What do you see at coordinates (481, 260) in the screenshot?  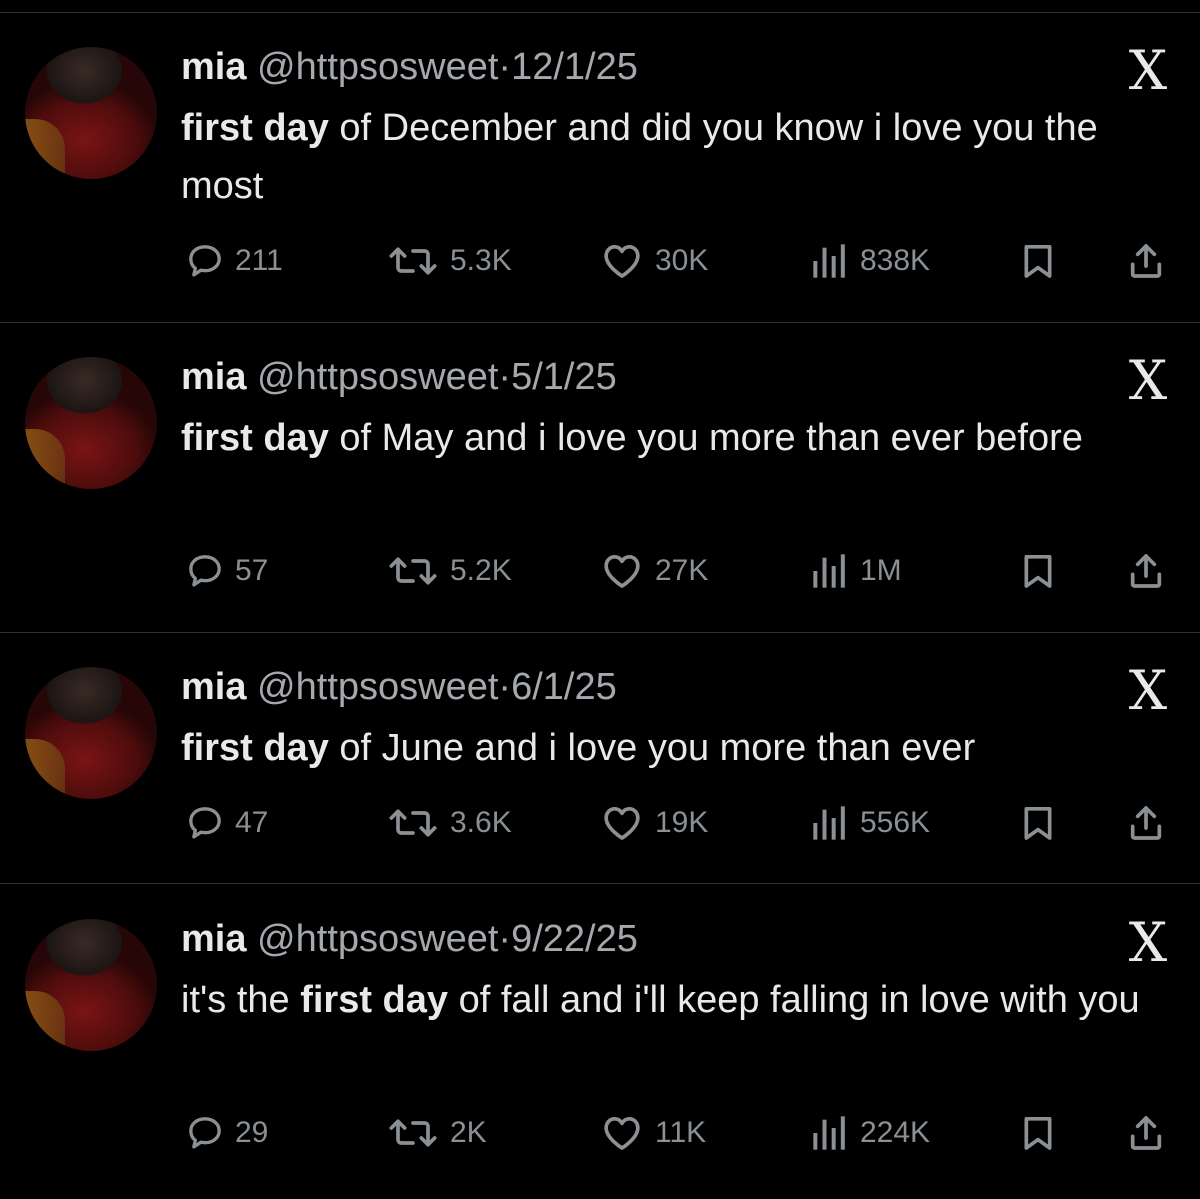 I see `repost-count: 5.3K` at bounding box center [481, 260].